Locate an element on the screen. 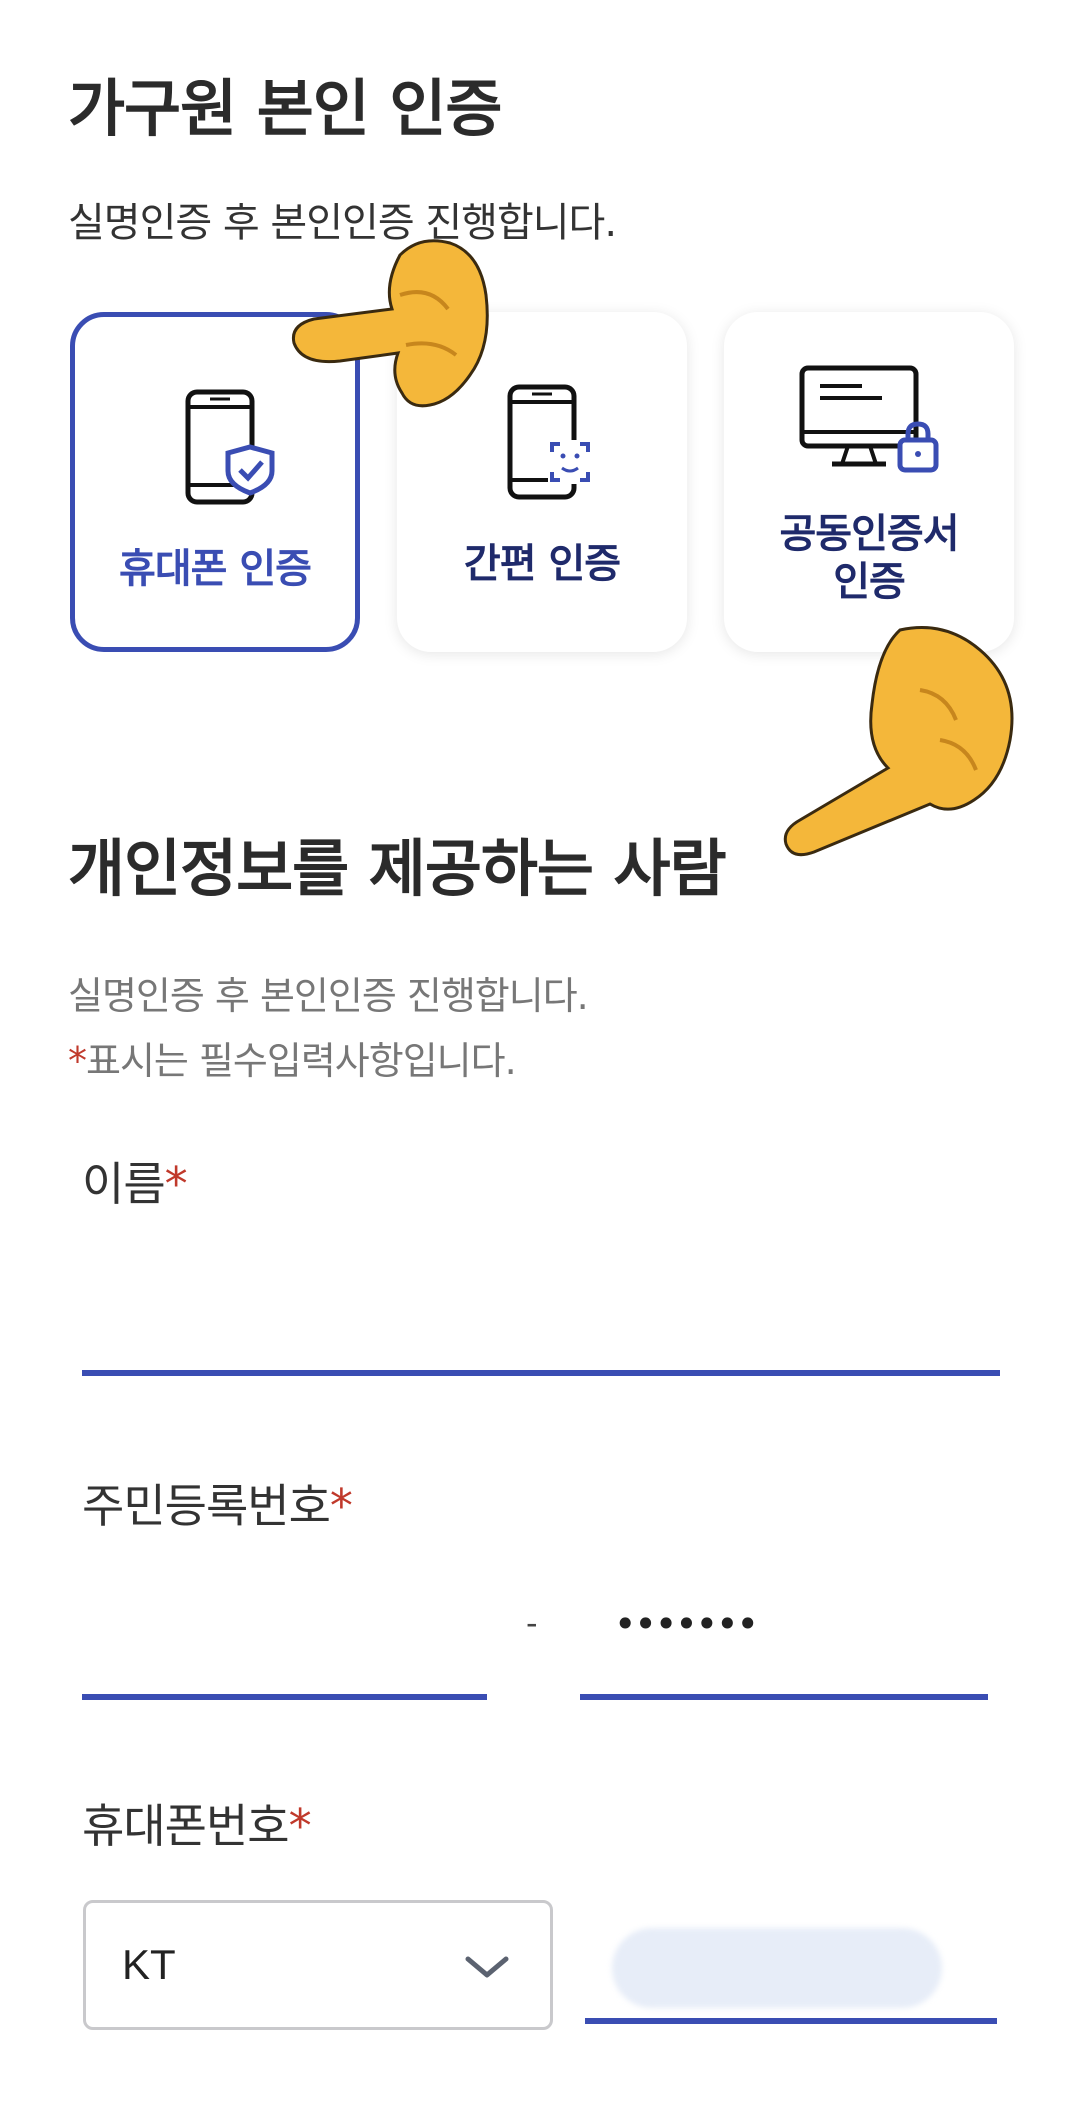 This screenshot has height=2102, width=1080. rrn-front-underline is located at coordinates (284, 1697).